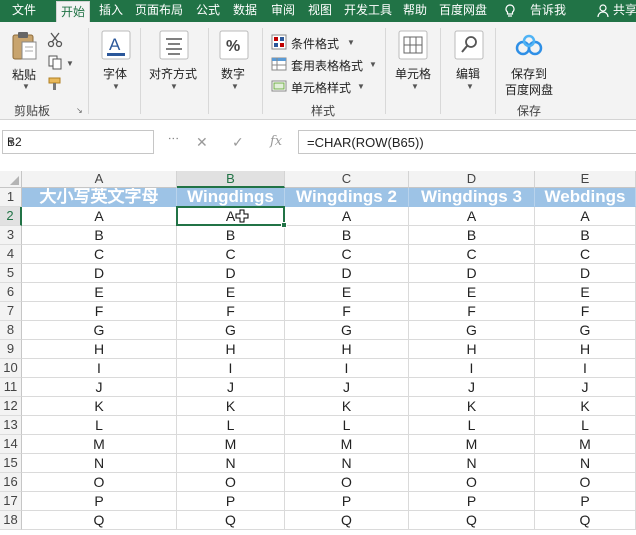 The height and width of the screenshot is (535, 636). What do you see at coordinates (99, 406) in the screenshot?
I see `cell-a12: K` at bounding box center [99, 406].